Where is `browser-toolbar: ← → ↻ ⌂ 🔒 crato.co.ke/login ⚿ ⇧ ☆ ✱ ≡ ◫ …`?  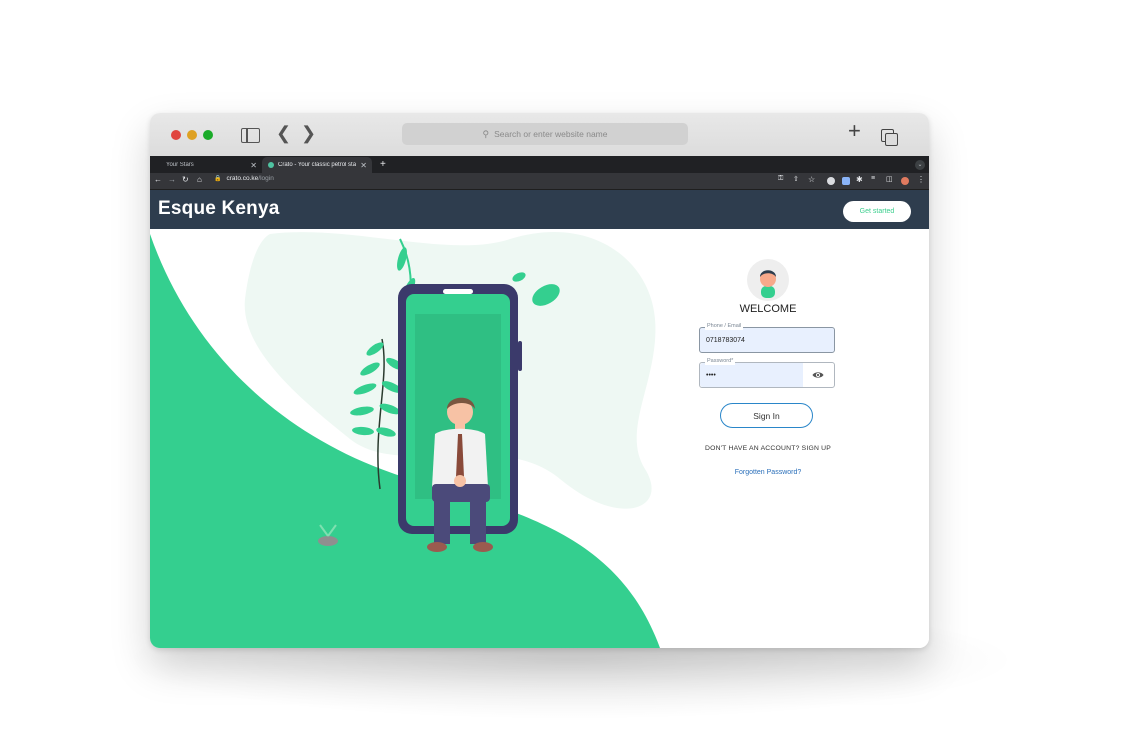 browser-toolbar: ← → ↻ ⌂ 🔒 crato.co.ke/login ⚿ ⇧ ☆ ✱ ≡ ◫ … is located at coordinates (539, 181).